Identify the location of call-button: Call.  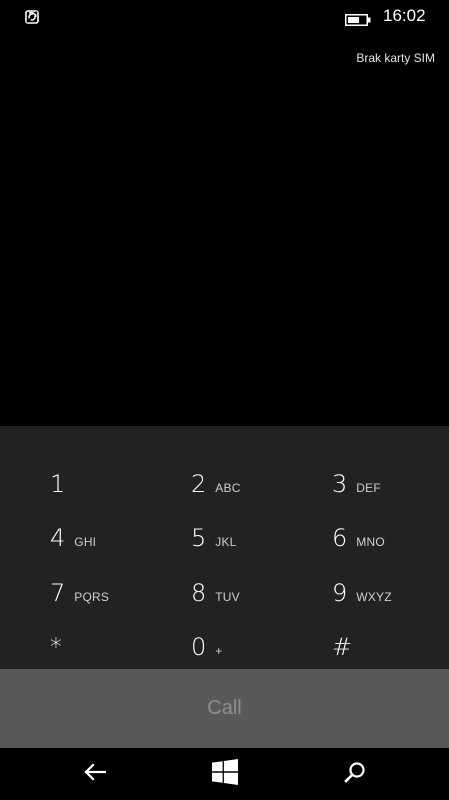
(224, 708).